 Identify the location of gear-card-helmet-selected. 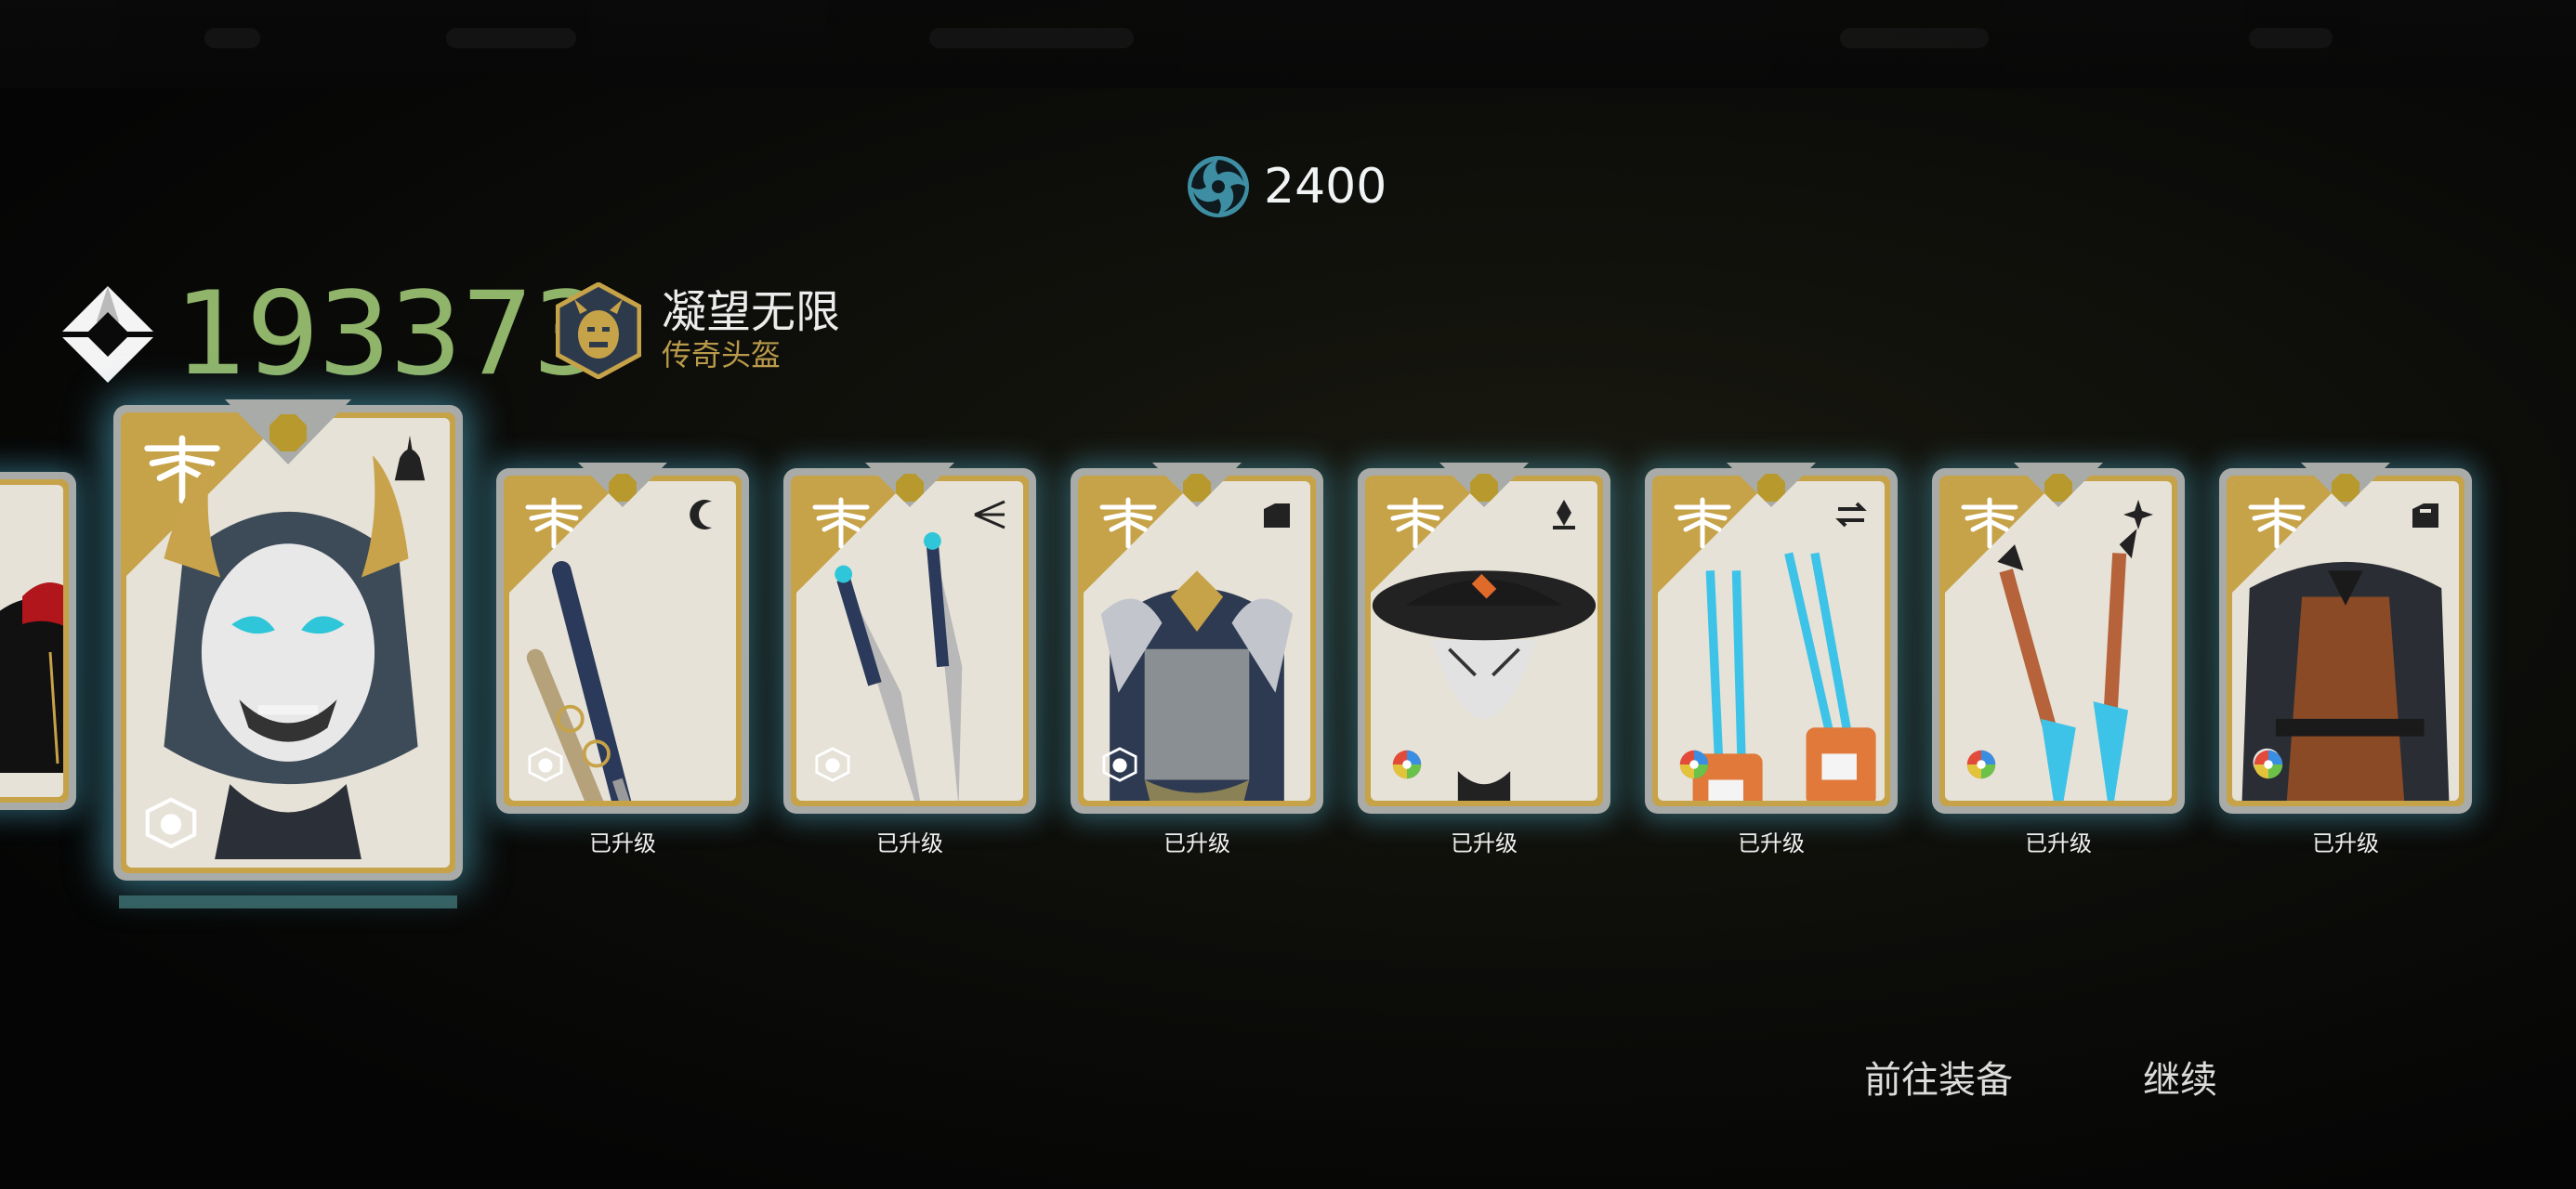
(288, 640).